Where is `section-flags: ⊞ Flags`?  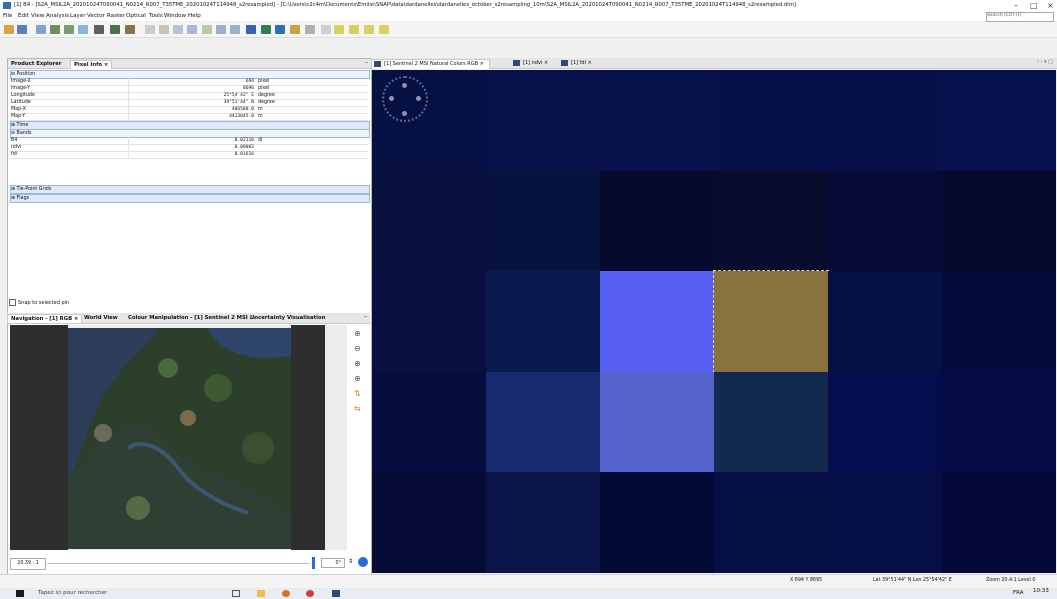
section-flags: ⊞ Flags is located at coordinates (190, 198).